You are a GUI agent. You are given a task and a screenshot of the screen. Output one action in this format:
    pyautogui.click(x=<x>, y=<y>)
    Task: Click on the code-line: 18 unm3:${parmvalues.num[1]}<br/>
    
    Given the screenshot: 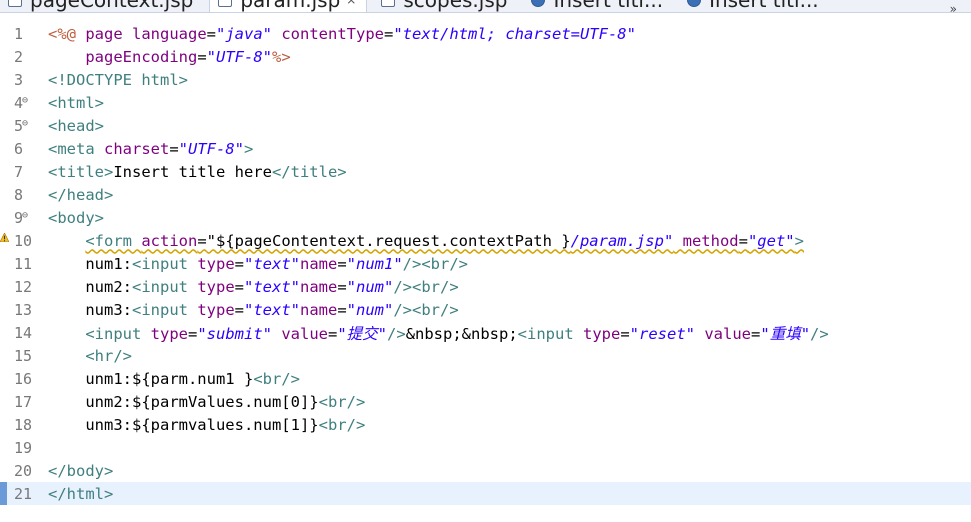 What is the action you would take?
    pyautogui.click(x=485, y=424)
    